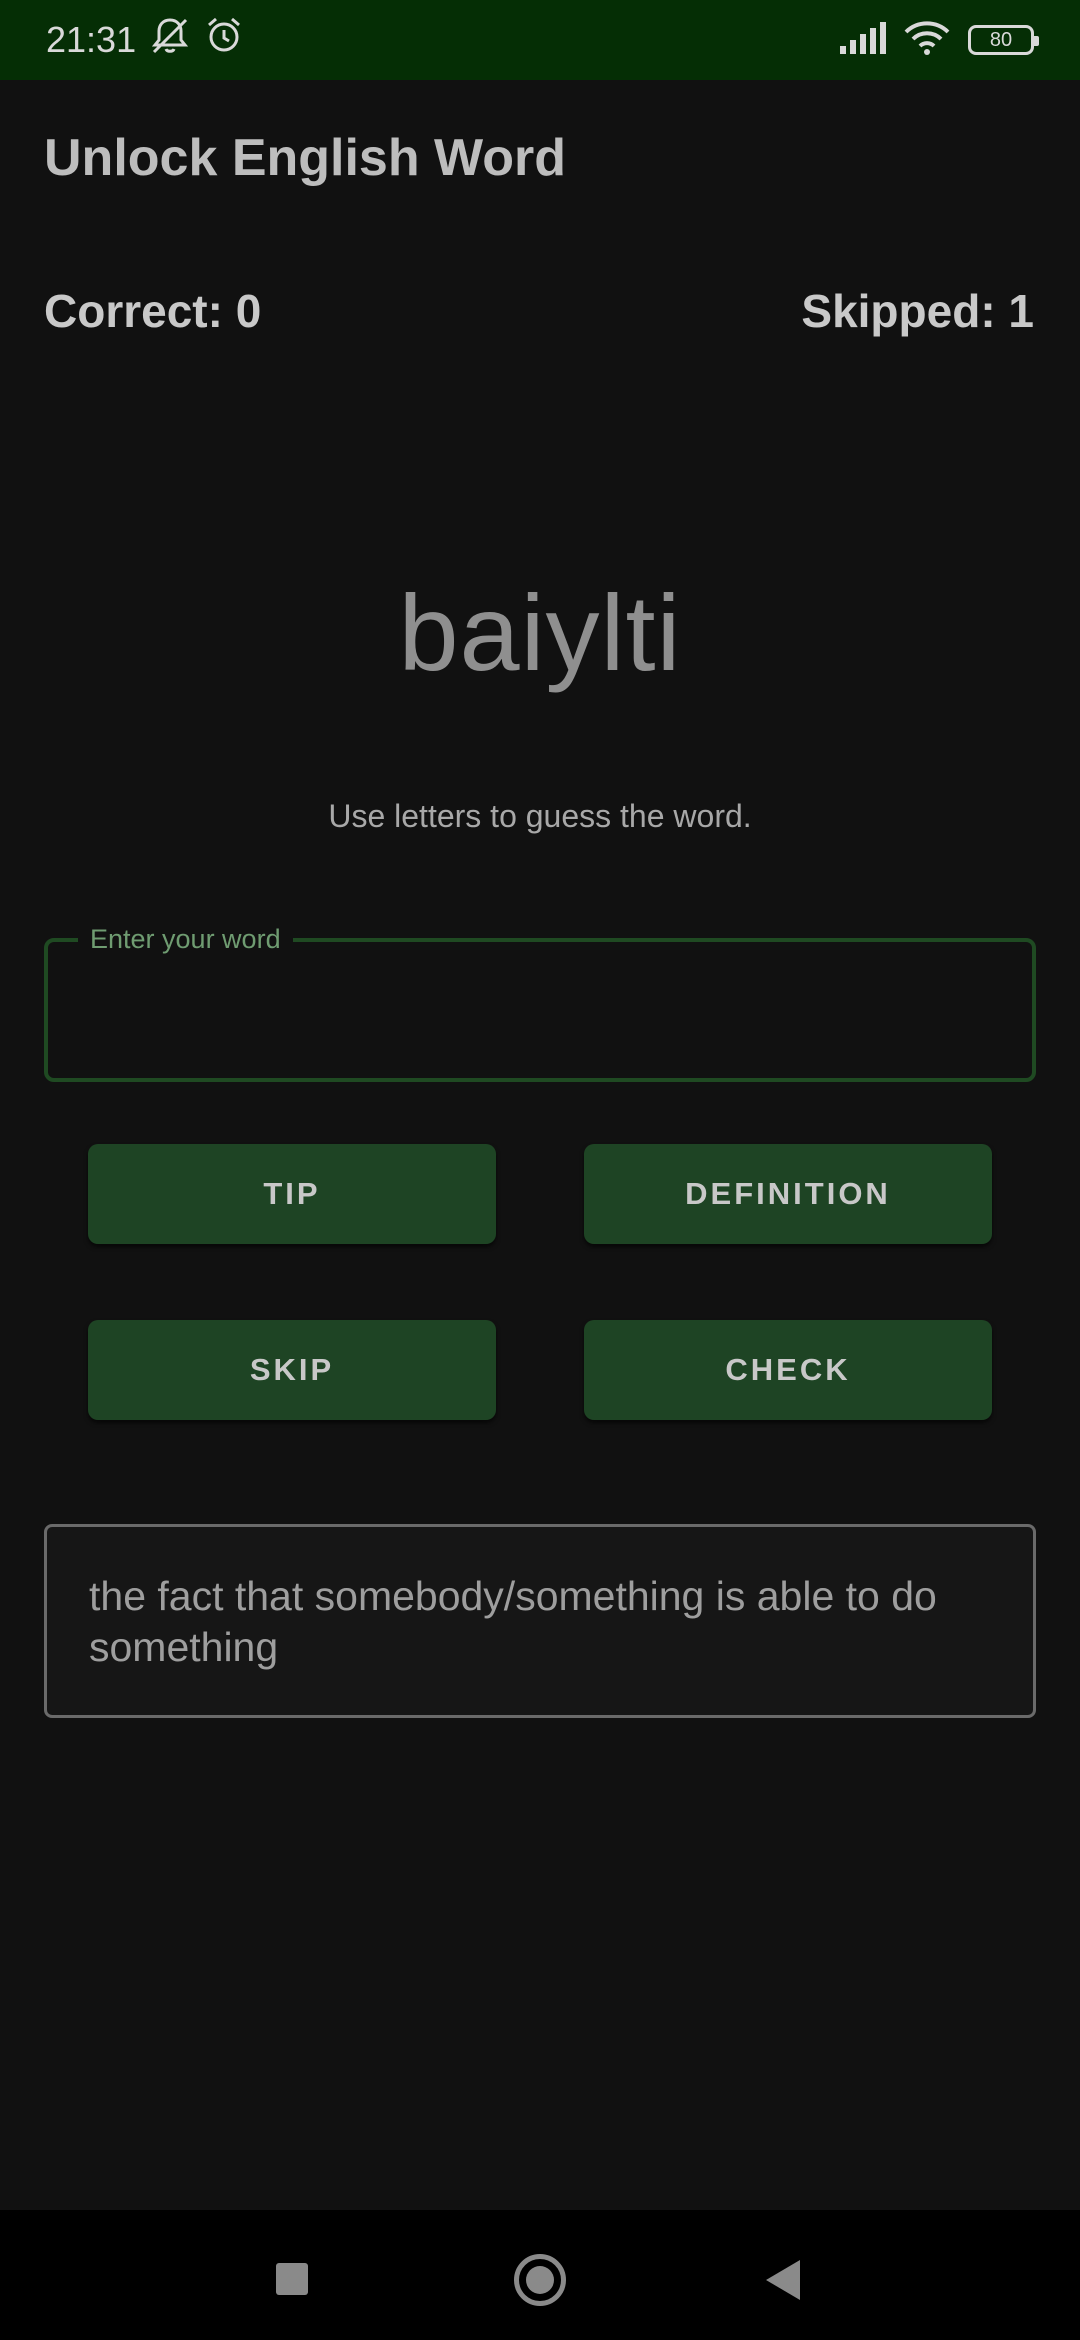 The width and height of the screenshot is (1080, 2340). I want to click on score-row: Correct: 0 Skipped: 1, so click(539, 311).